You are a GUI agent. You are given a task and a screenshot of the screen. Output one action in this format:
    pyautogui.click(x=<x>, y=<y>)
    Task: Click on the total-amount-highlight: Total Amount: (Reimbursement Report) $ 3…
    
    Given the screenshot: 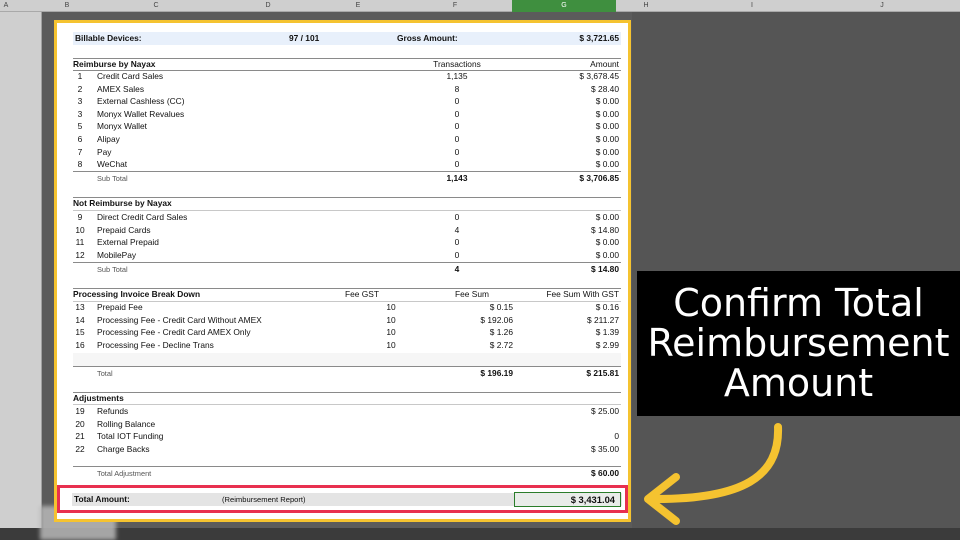 What is the action you would take?
    pyautogui.click(x=342, y=499)
    